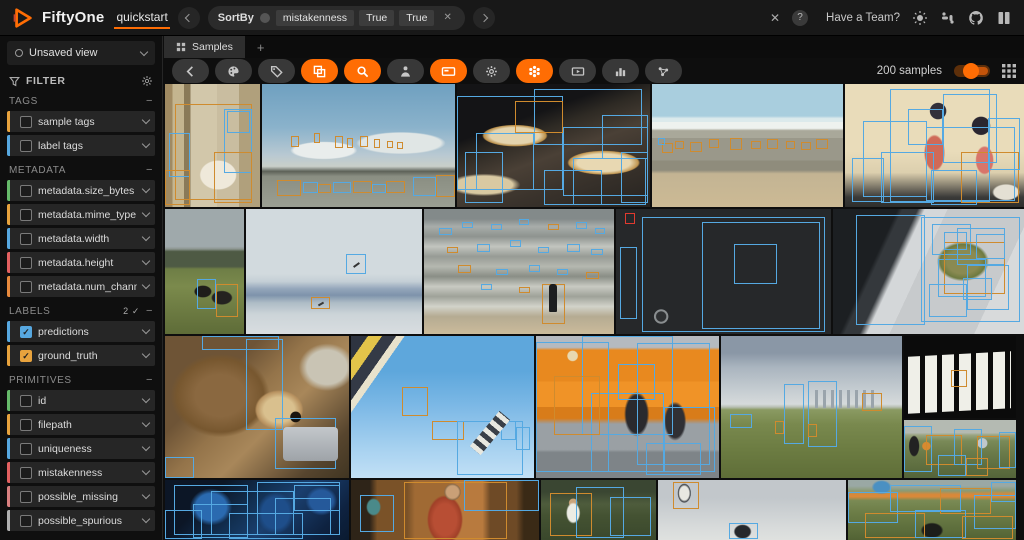 This screenshot has height=540, width=1024. I want to click on view-stage-prev-button, so click(188, 17).